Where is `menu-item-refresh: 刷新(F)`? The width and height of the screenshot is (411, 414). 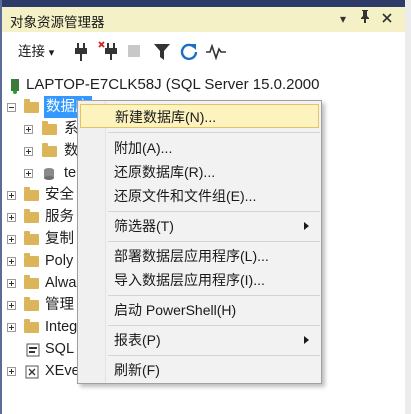
menu-item-refresh: 刷新(F) is located at coordinates (199, 370).